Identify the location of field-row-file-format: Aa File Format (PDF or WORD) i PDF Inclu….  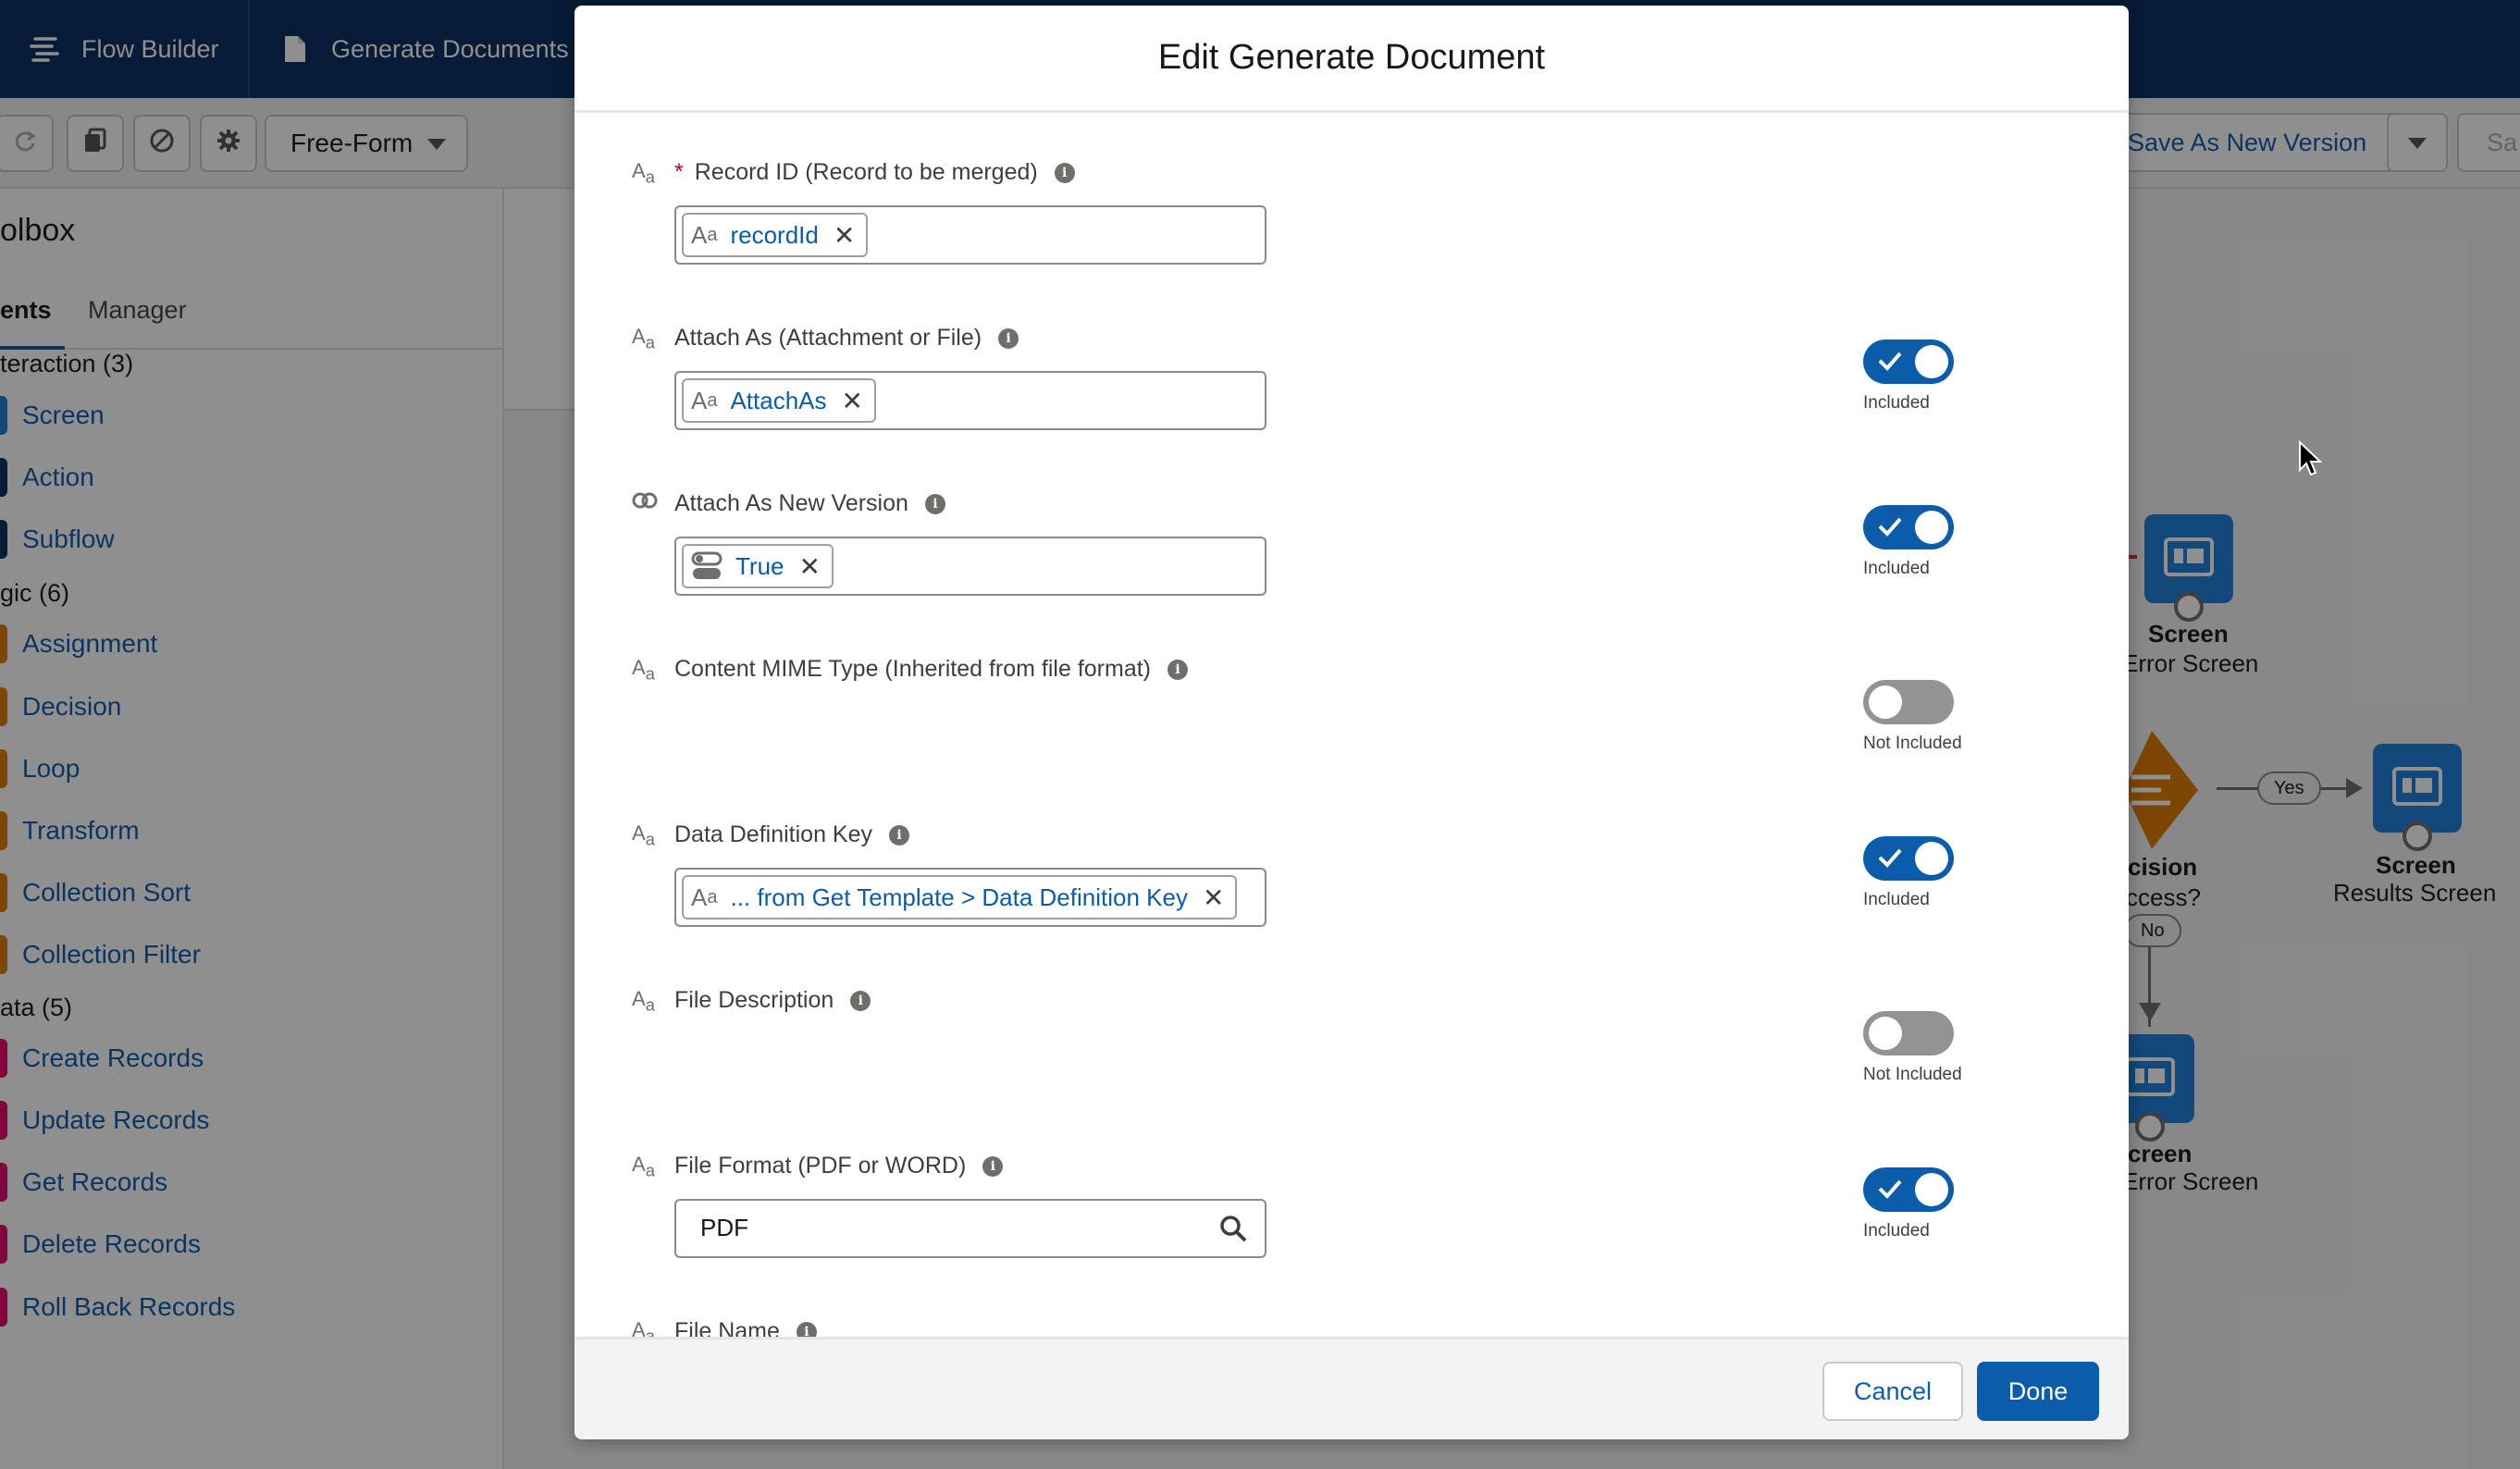
(1351, 1215).